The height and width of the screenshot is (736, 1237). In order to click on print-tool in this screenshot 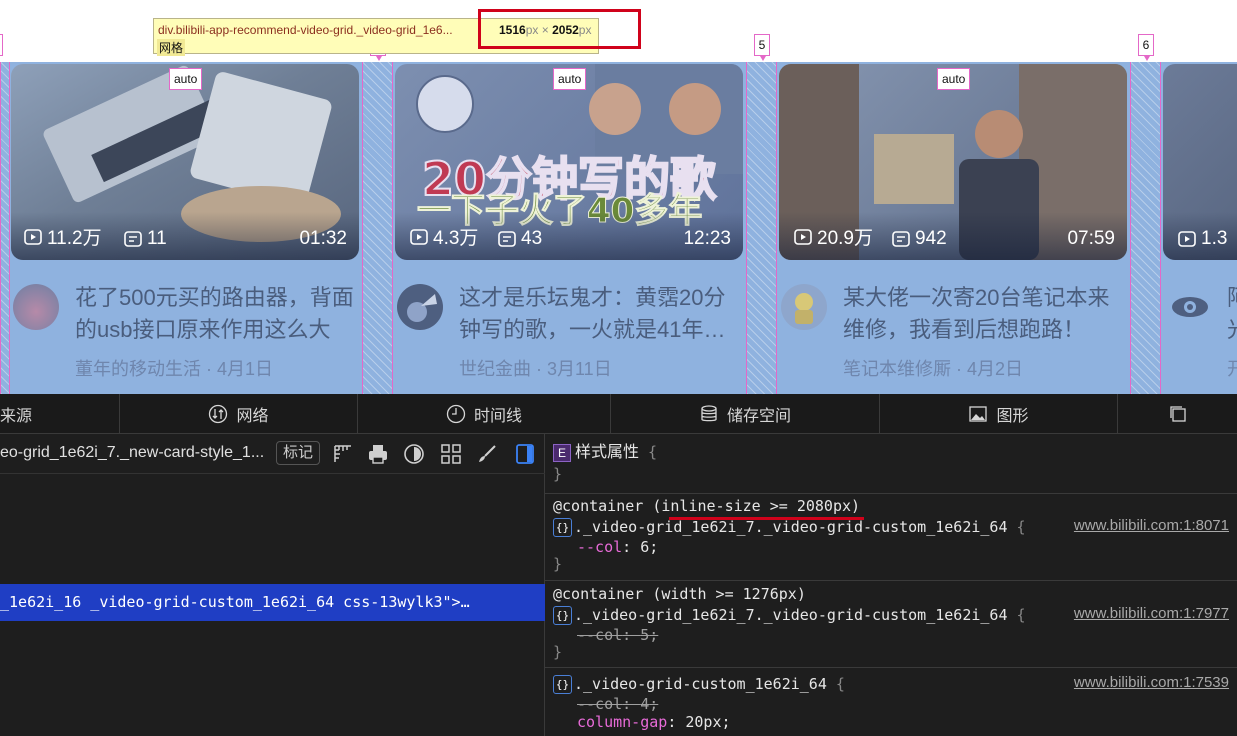, I will do `click(378, 454)`.